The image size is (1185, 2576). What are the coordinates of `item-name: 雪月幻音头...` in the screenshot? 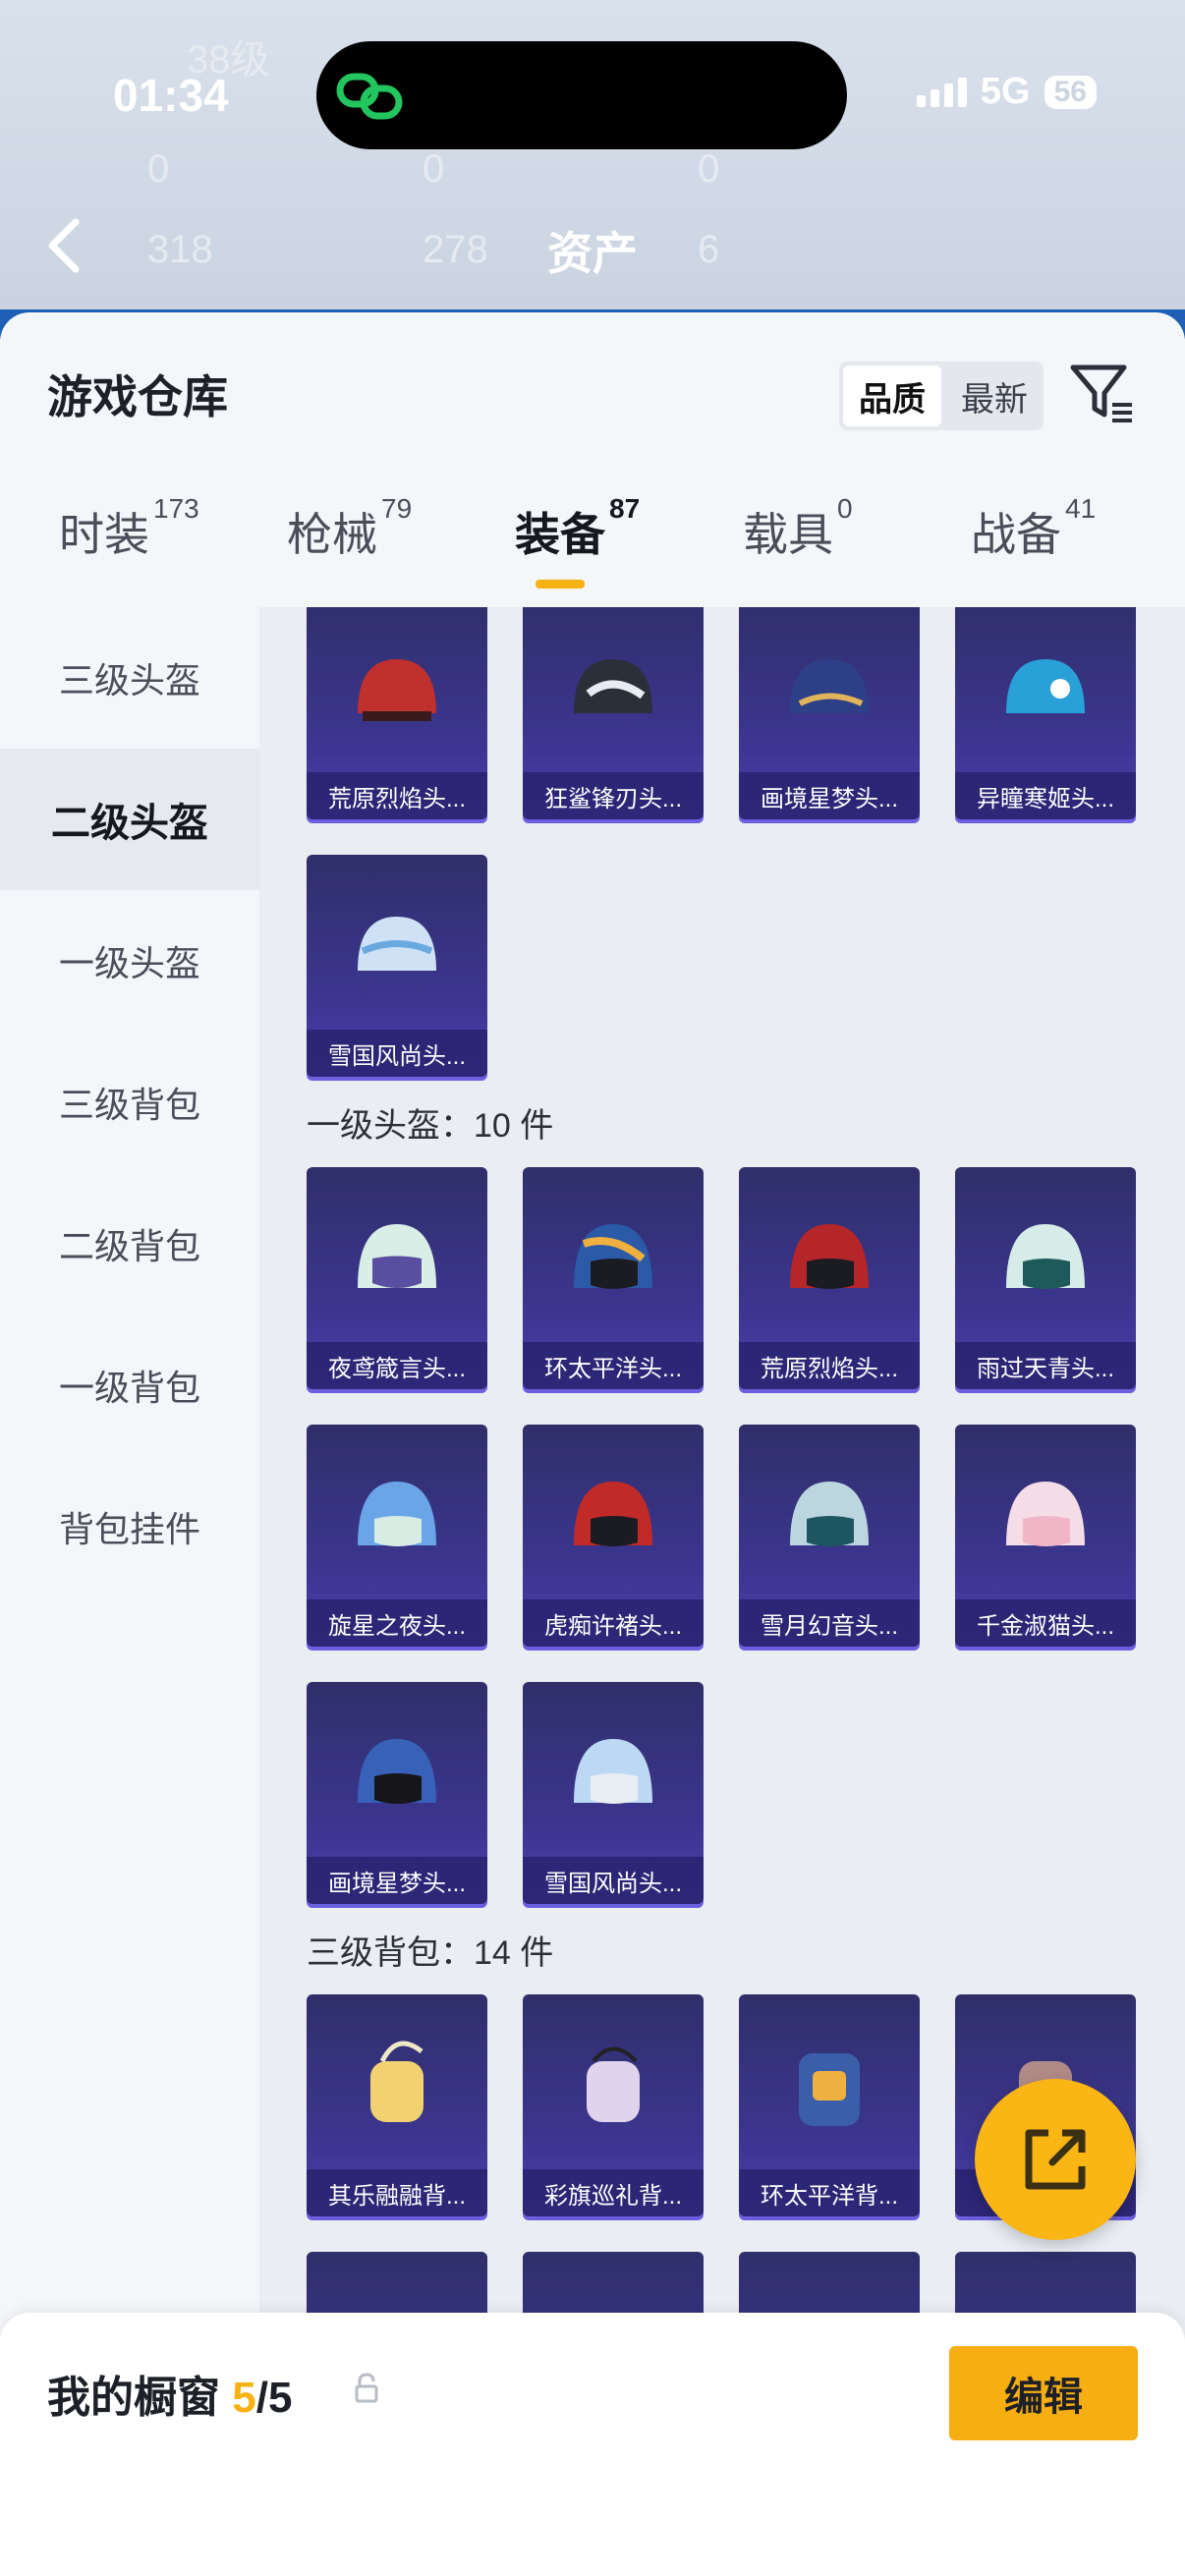 It's located at (830, 1623).